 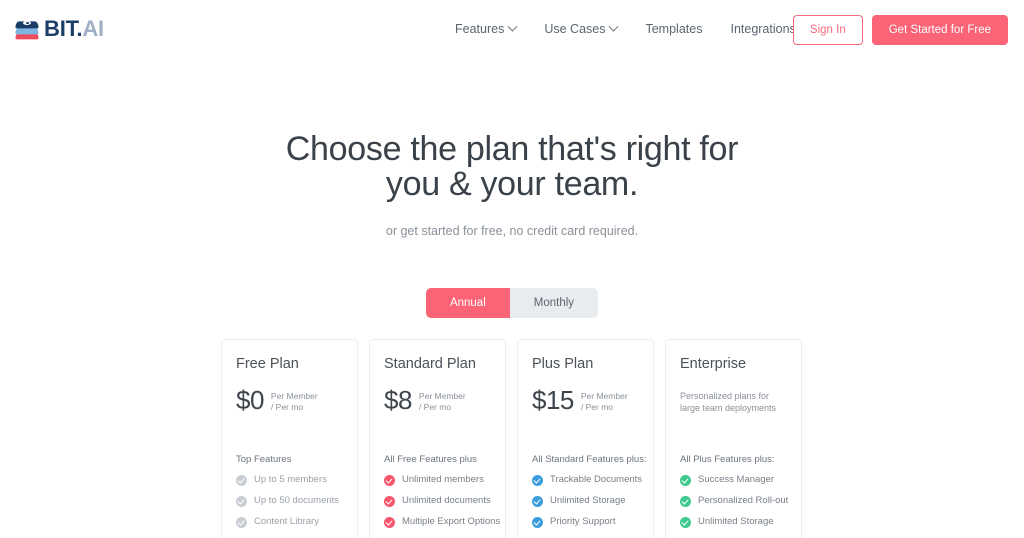 I want to click on brand-logo: BIT.AI, so click(x=59, y=29).